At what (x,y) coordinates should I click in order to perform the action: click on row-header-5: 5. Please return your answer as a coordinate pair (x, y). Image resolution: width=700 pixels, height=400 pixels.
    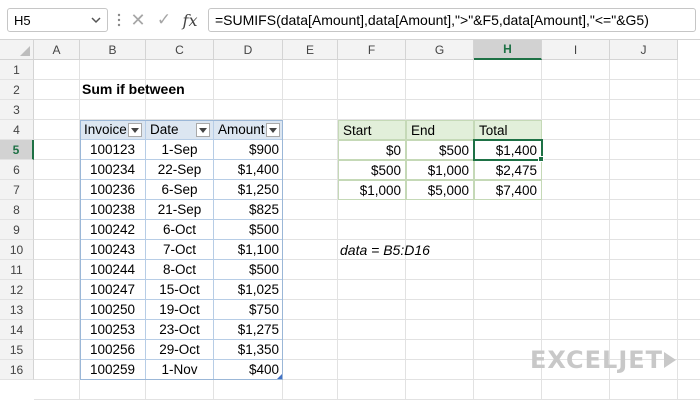
    Looking at the image, I should click on (17, 150).